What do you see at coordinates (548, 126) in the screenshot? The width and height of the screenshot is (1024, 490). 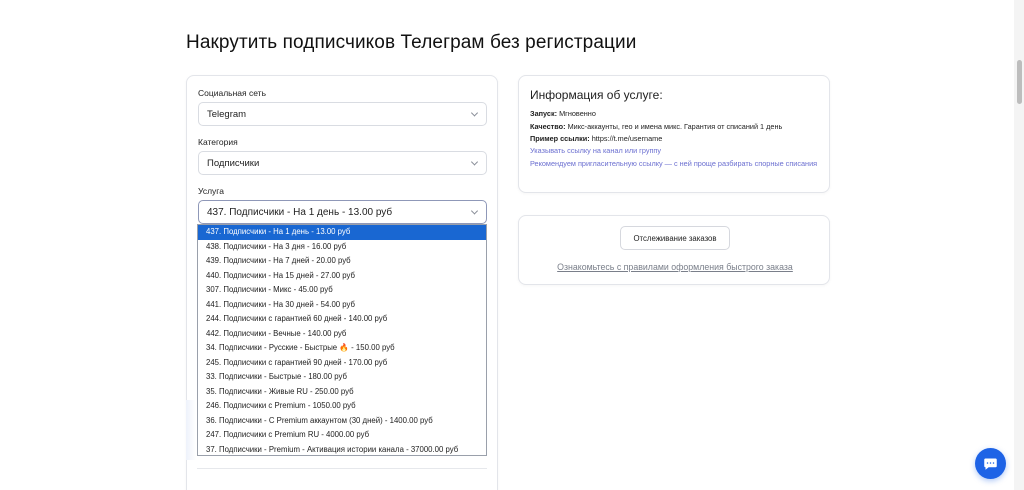 I see `quality-label: Качество:` at bounding box center [548, 126].